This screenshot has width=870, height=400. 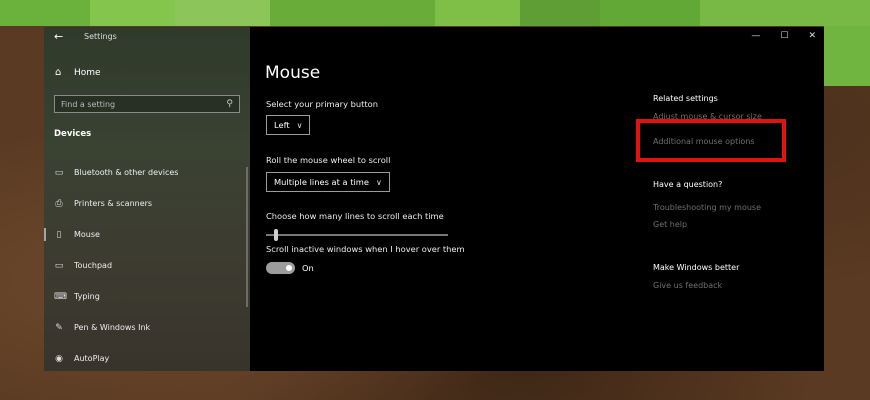 I want to click on section-heading: Devices, so click(x=73, y=134).